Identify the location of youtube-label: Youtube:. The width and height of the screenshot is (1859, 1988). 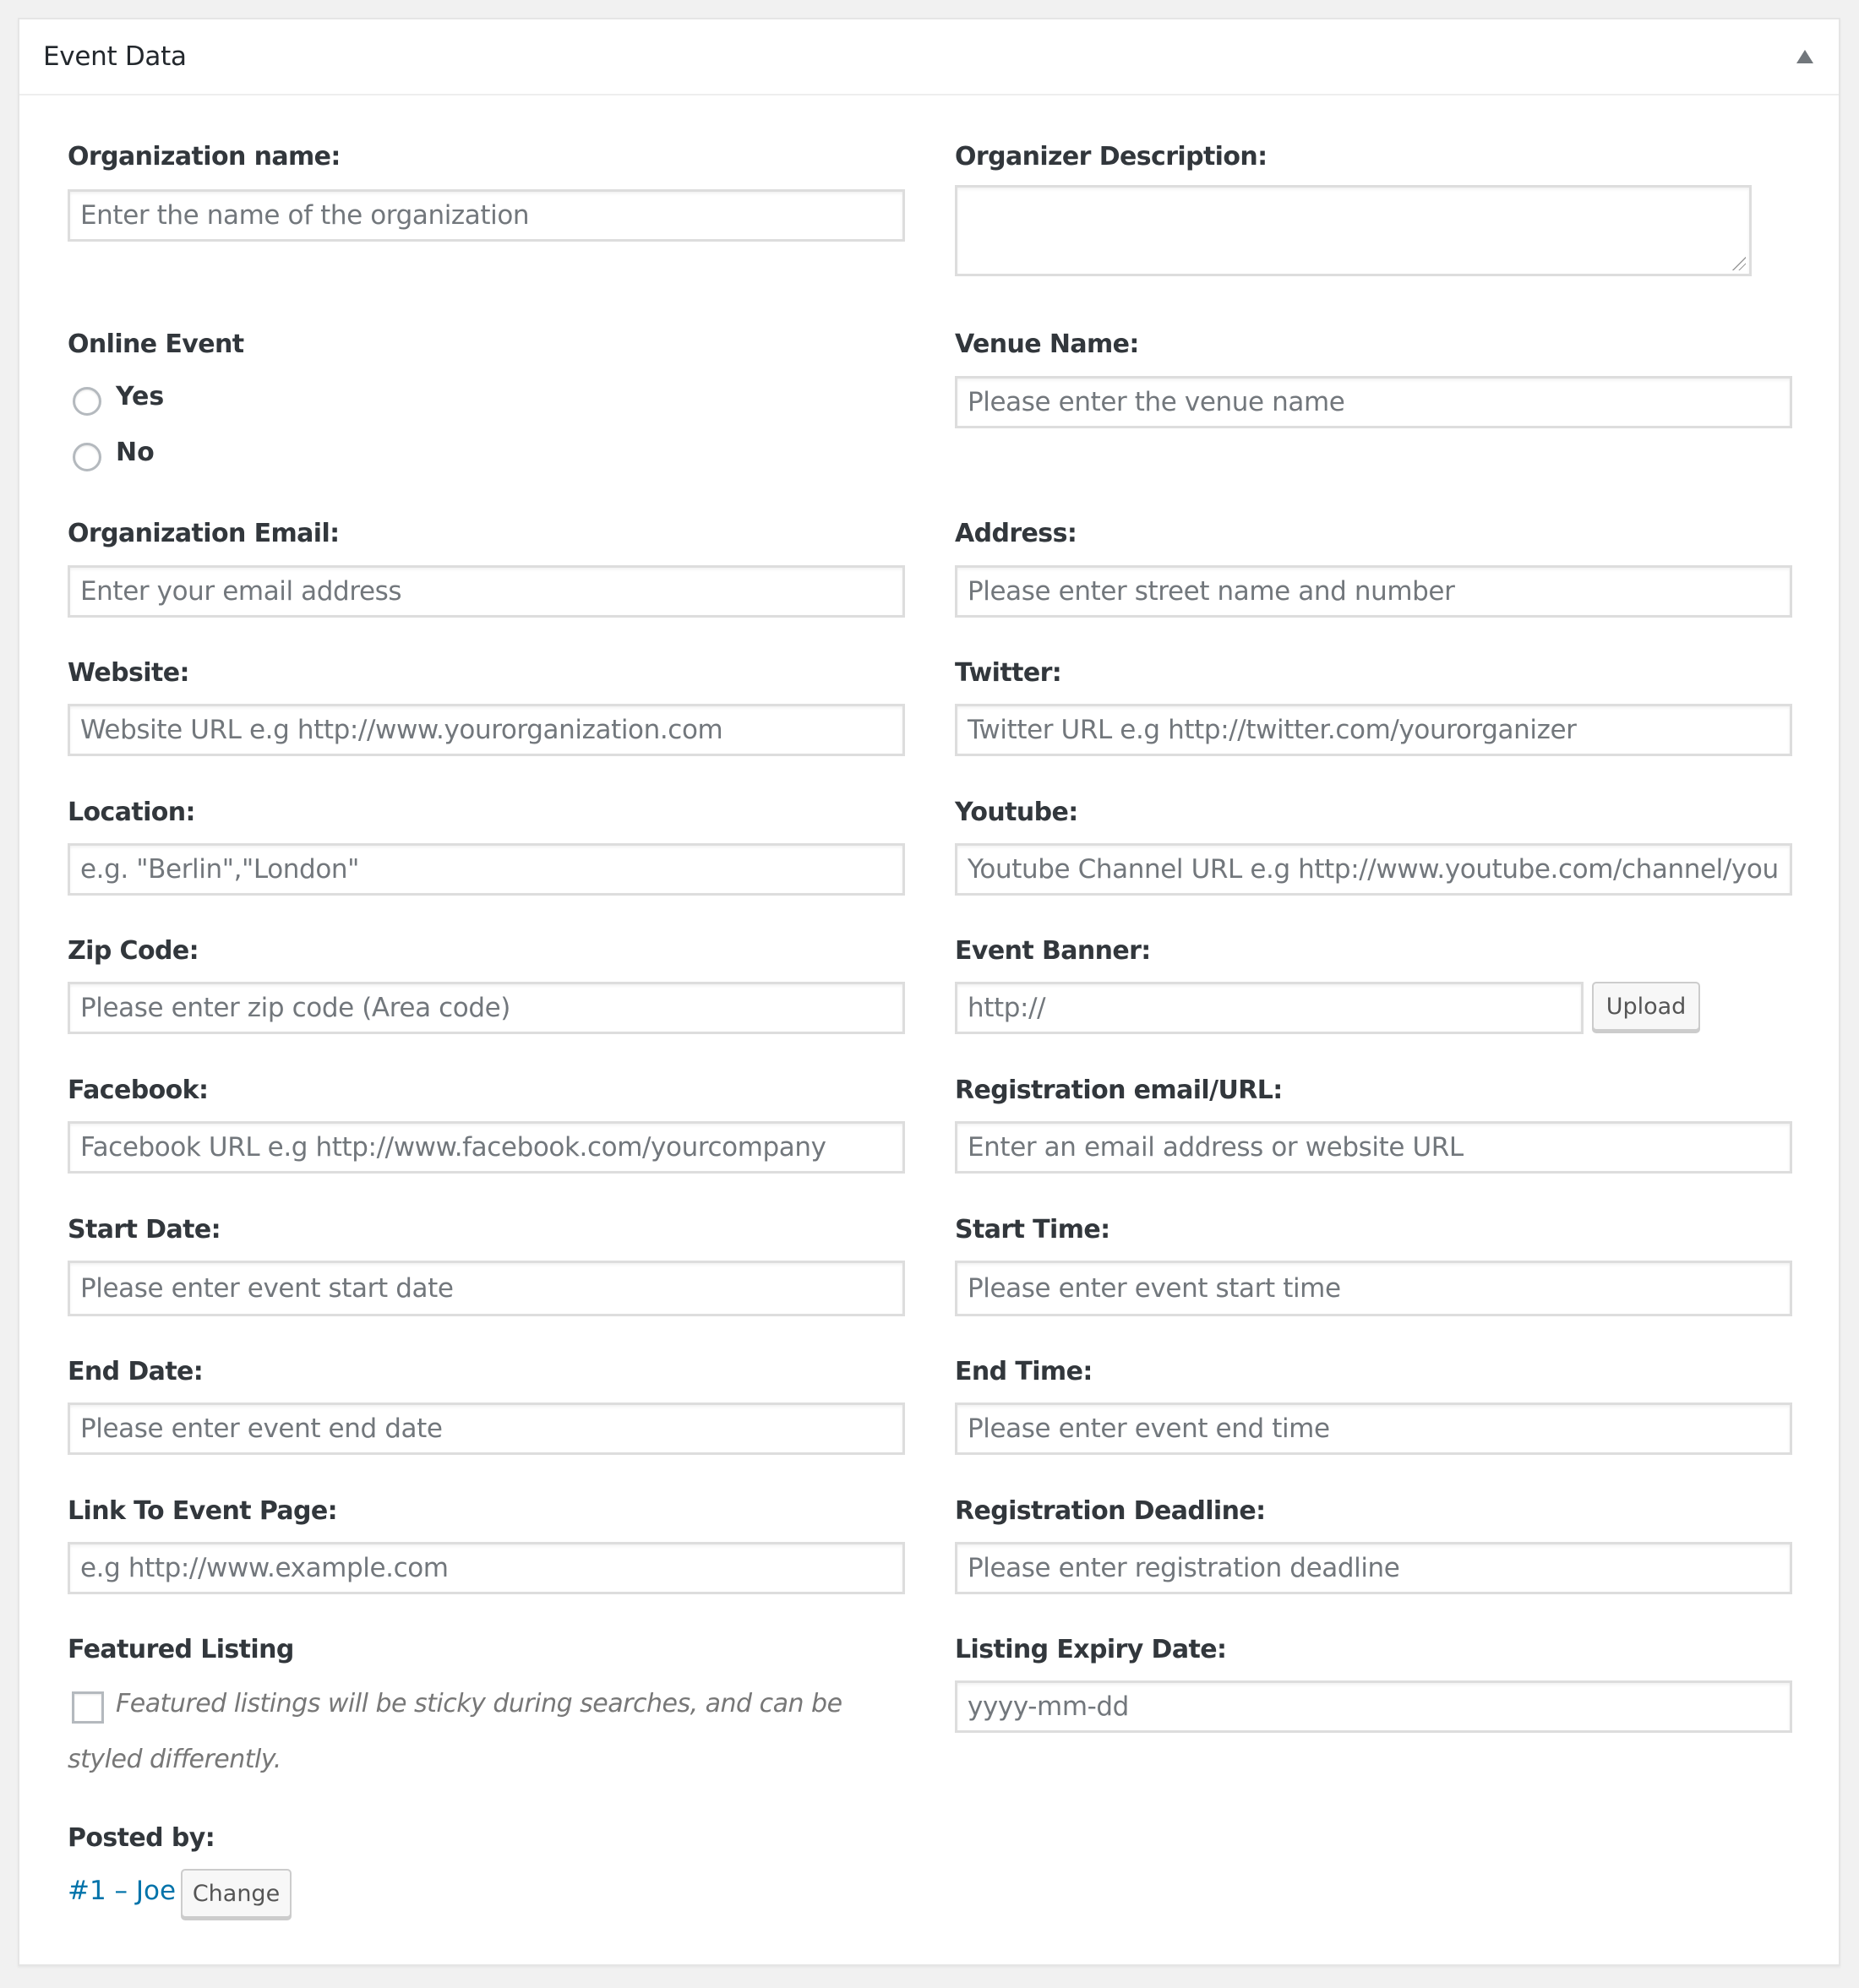
(1016, 812).